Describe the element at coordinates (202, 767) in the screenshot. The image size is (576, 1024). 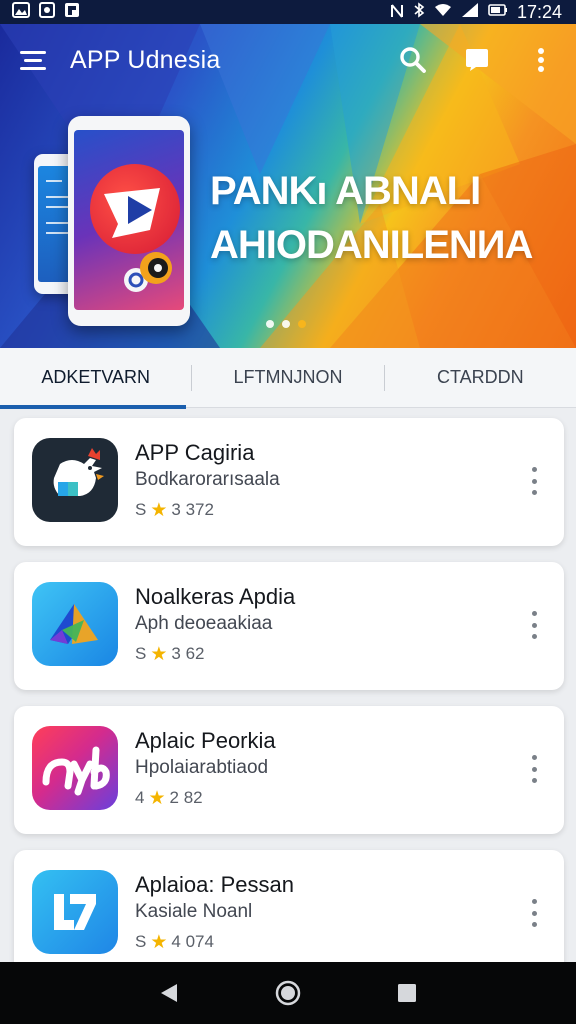
I see `app-subtitle: Hpolaiarabtiaod` at that location.